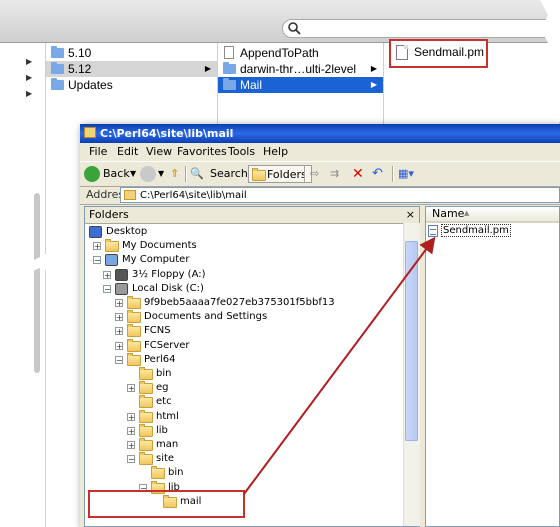  What do you see at coordinates (334, 174) in the screenshot?
I see `copy-to-icon: ⇉` at bounding box center [334, 174].